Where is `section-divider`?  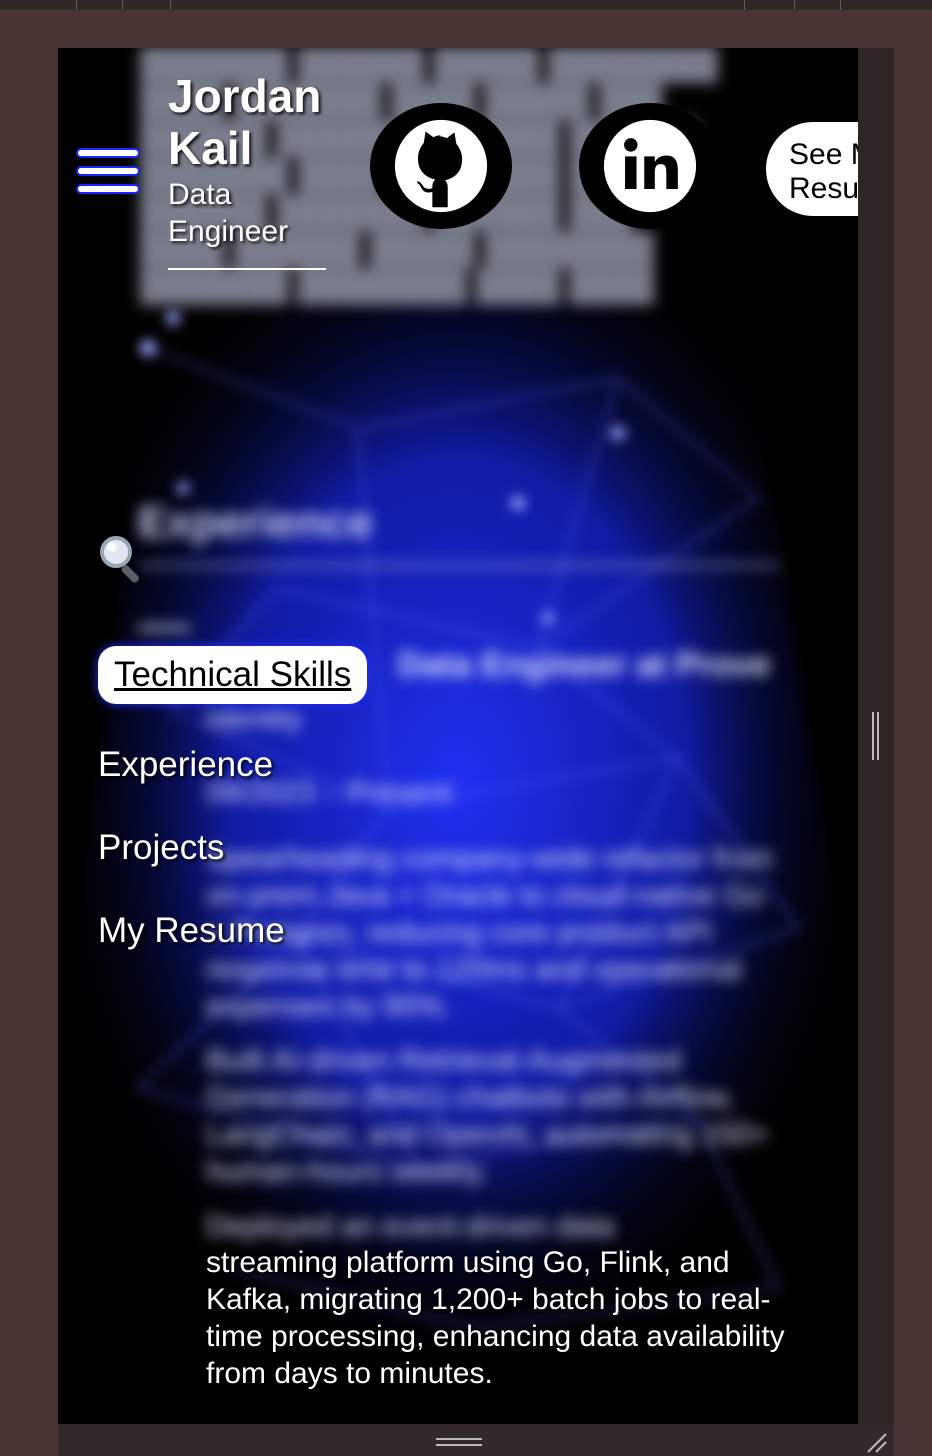 section-divider is located at coordinates (460, 565).